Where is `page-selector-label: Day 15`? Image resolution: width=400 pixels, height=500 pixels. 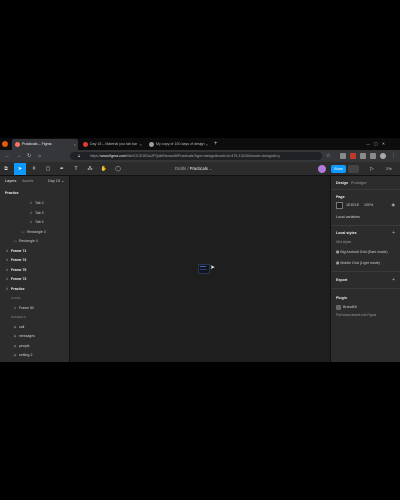
page-selector-label: Day 15 is located at coordinates (54, 181).